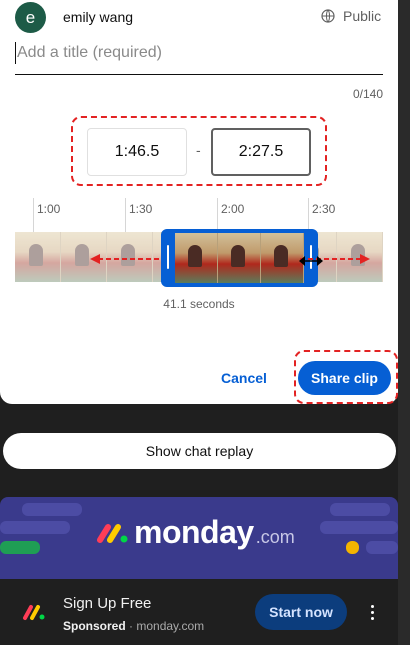  I want to click on monday-logo: monday .com, so click(195, 532).